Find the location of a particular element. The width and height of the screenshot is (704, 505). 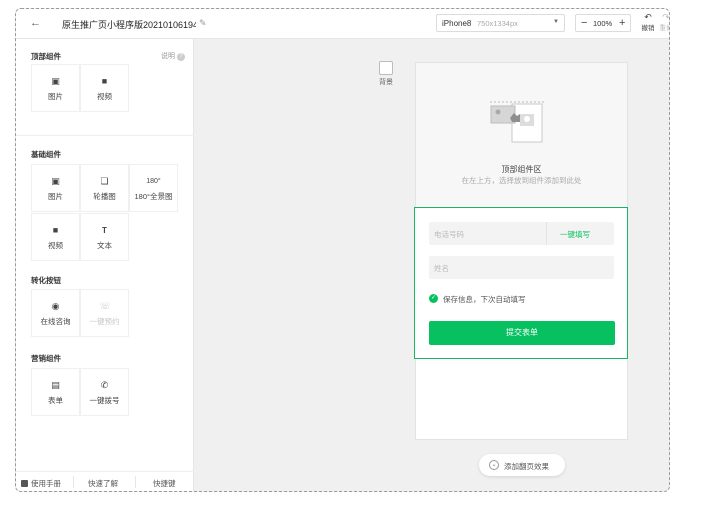

zoom-in-button: + is located at coordinates (622, 23).